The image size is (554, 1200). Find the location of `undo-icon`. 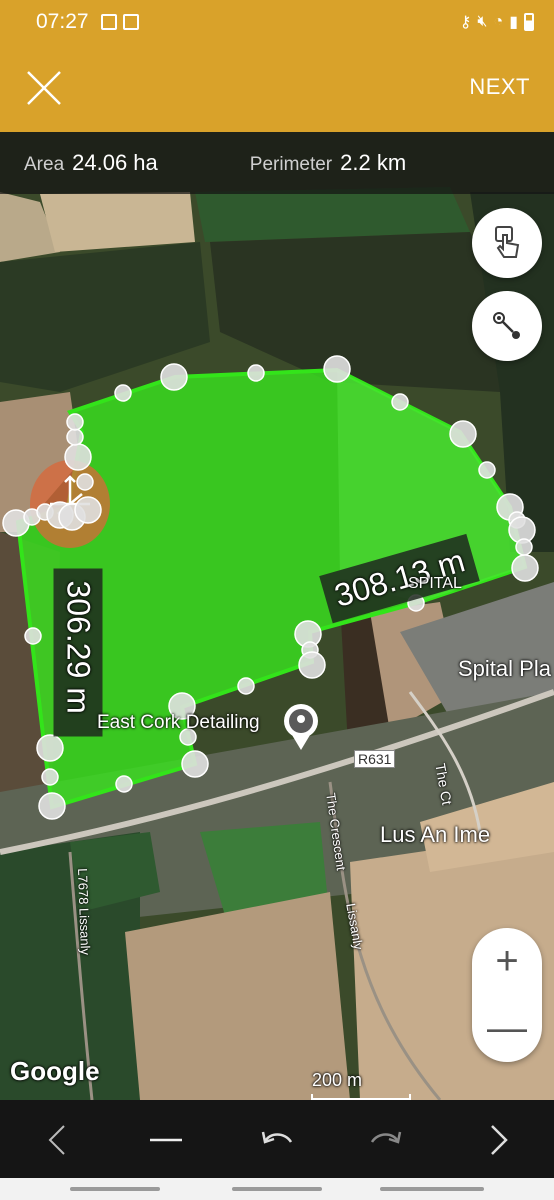

undo-icon is located at coordinates (277, 1137).